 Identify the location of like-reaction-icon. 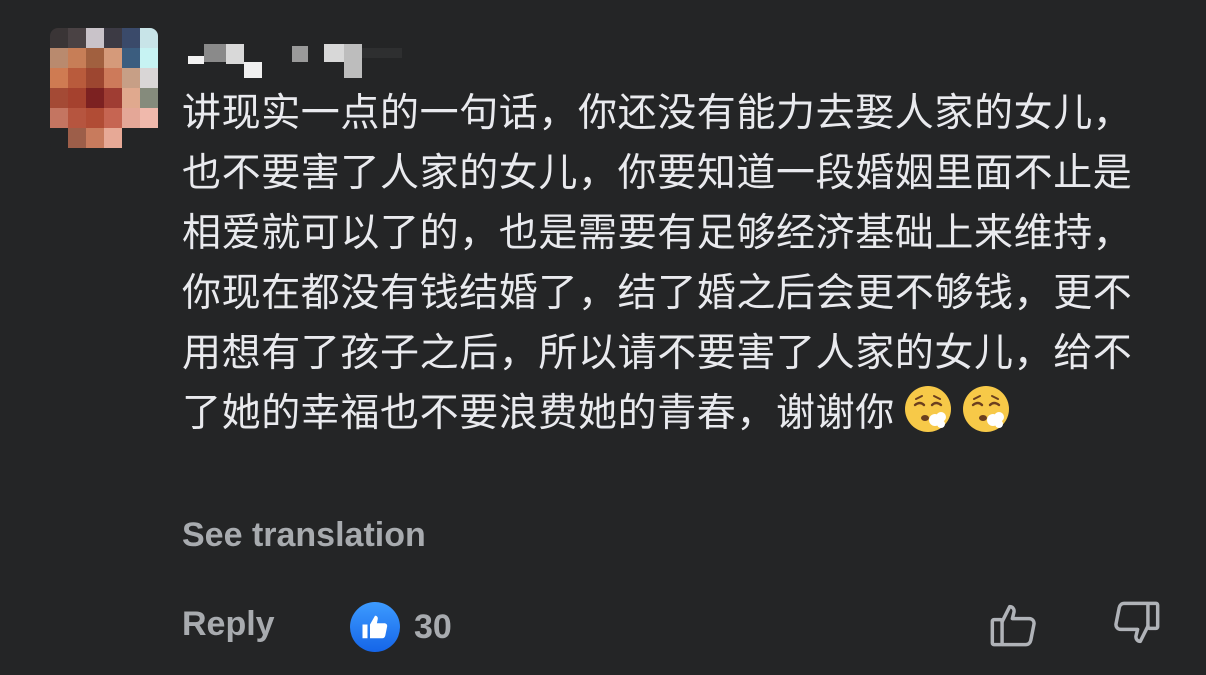
(375, 627).